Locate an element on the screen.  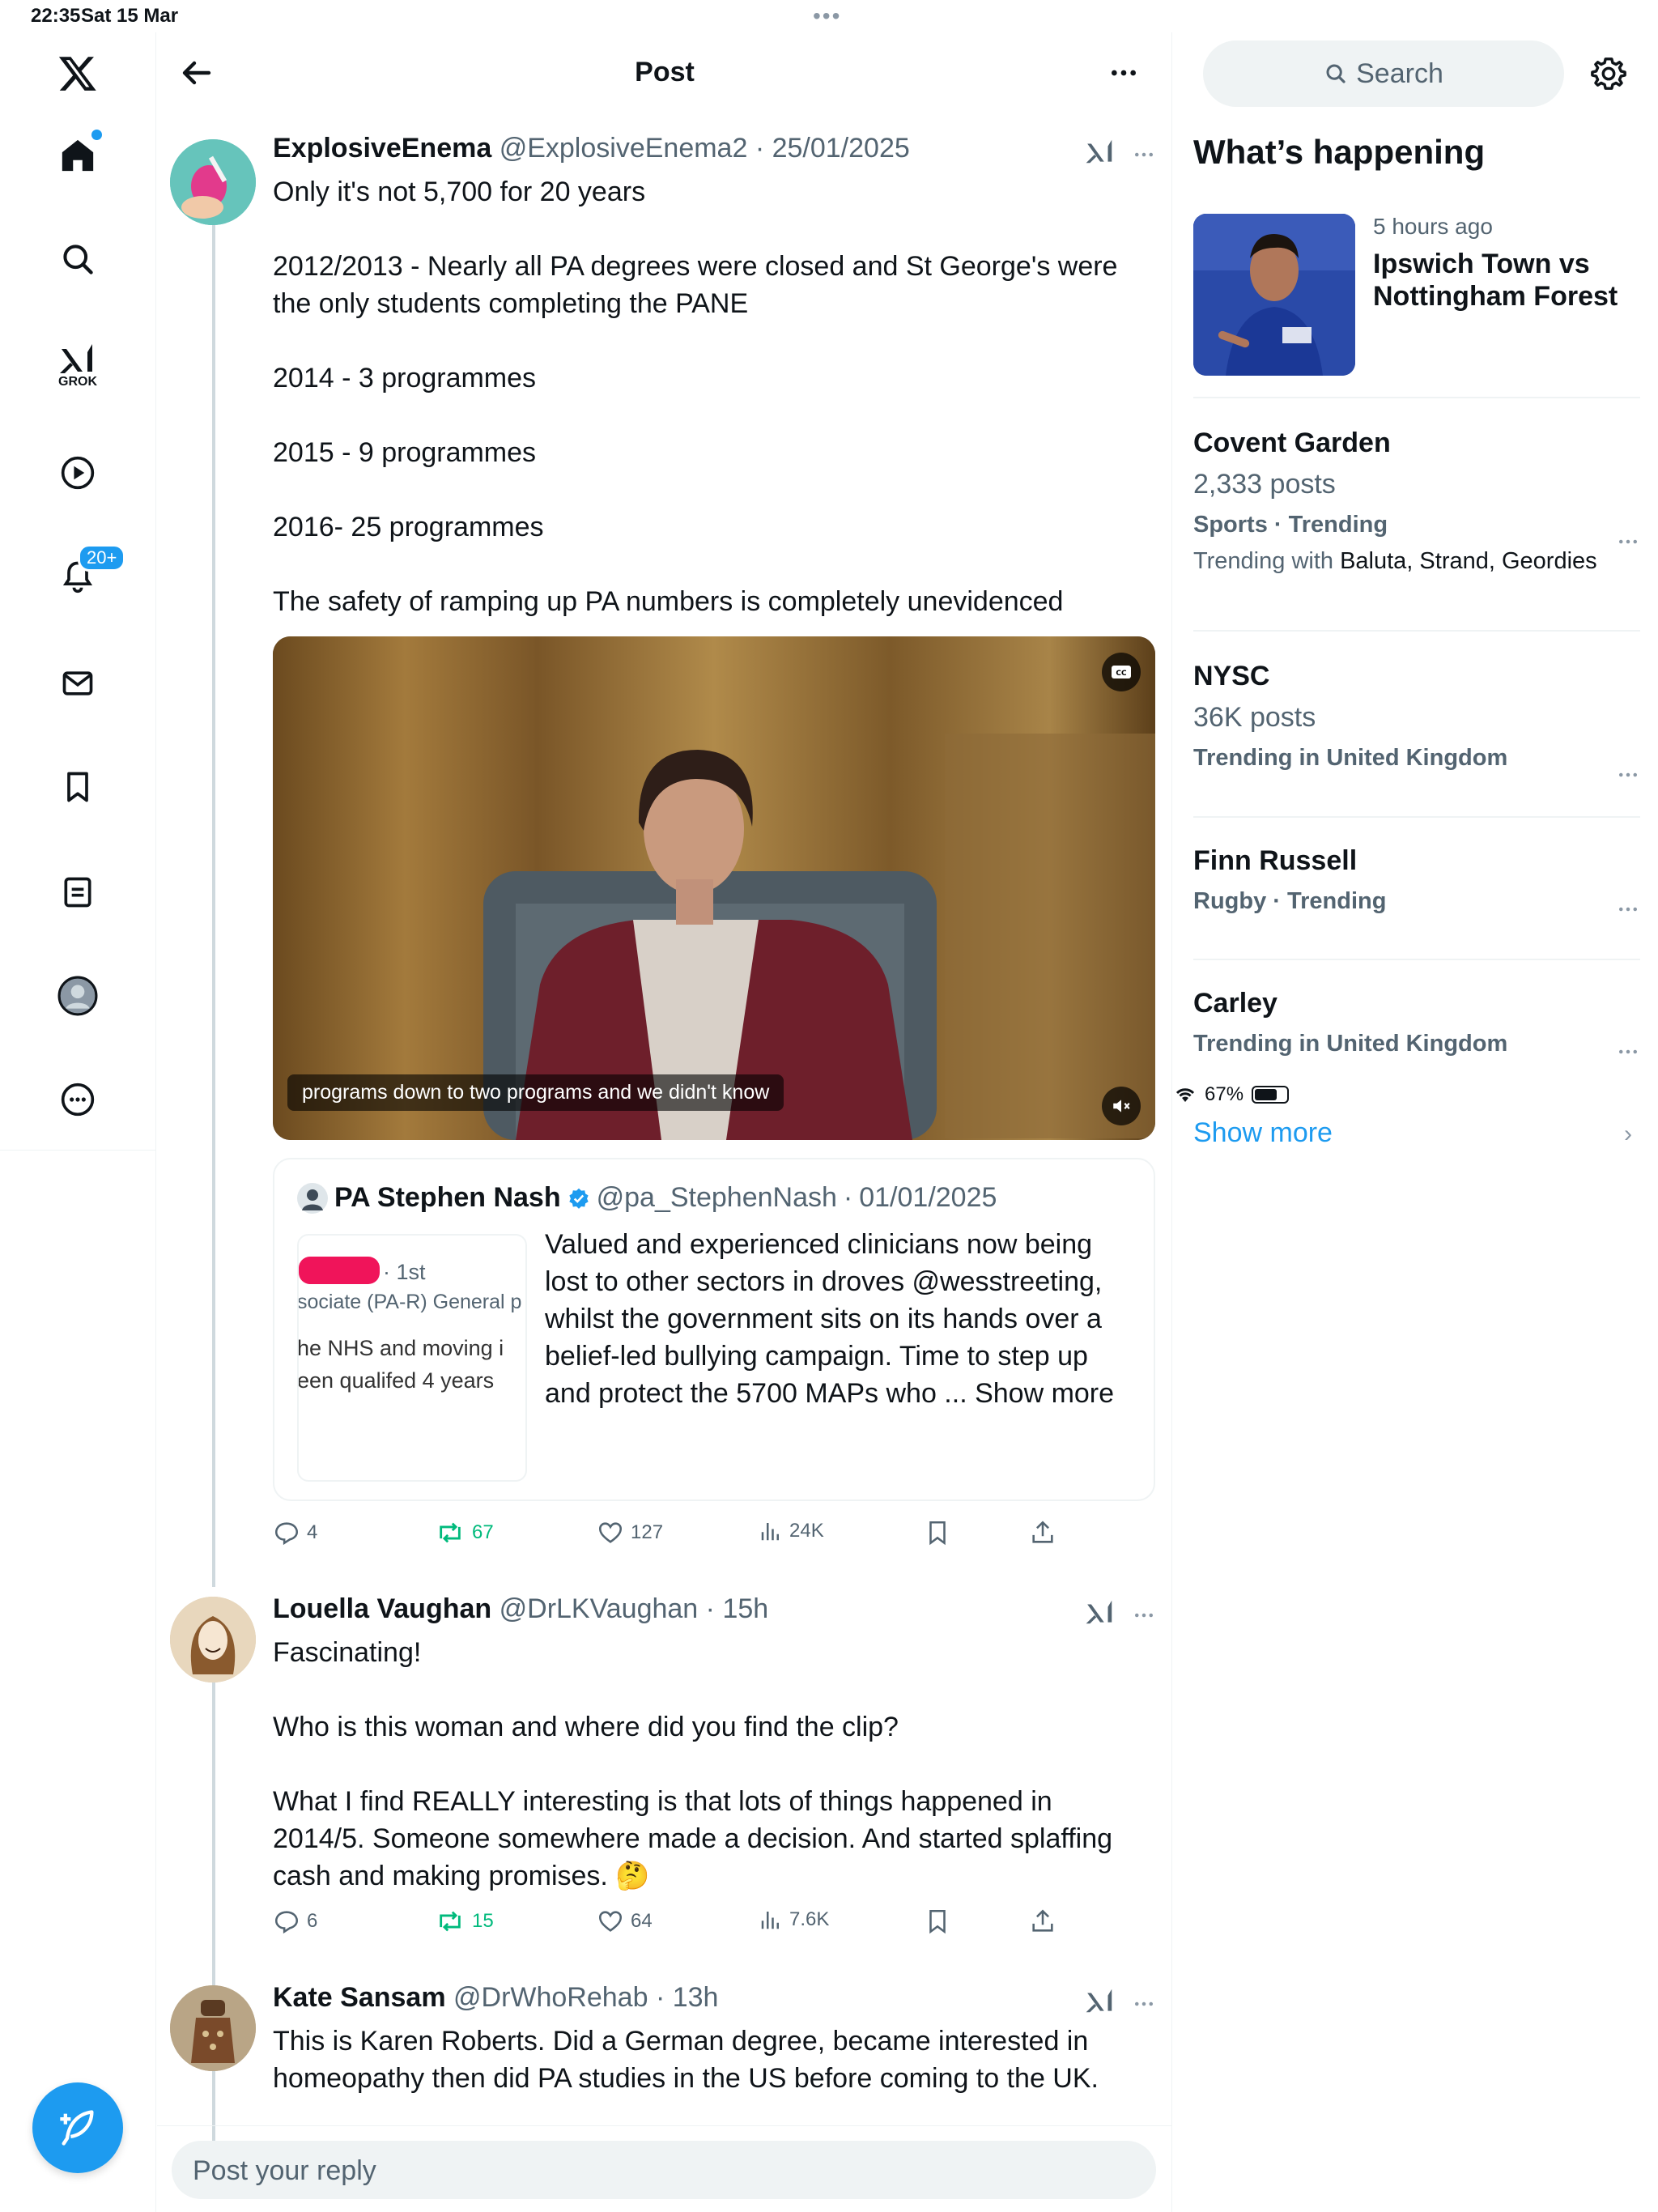
reply-input: Post your reply is located at coordinates (664, 2170).